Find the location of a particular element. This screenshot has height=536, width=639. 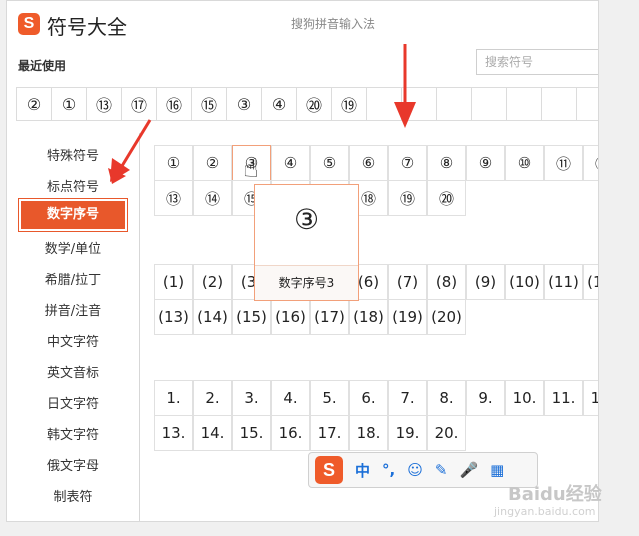

symbol-cell: ⑤ is located at coordinates (329, 163).